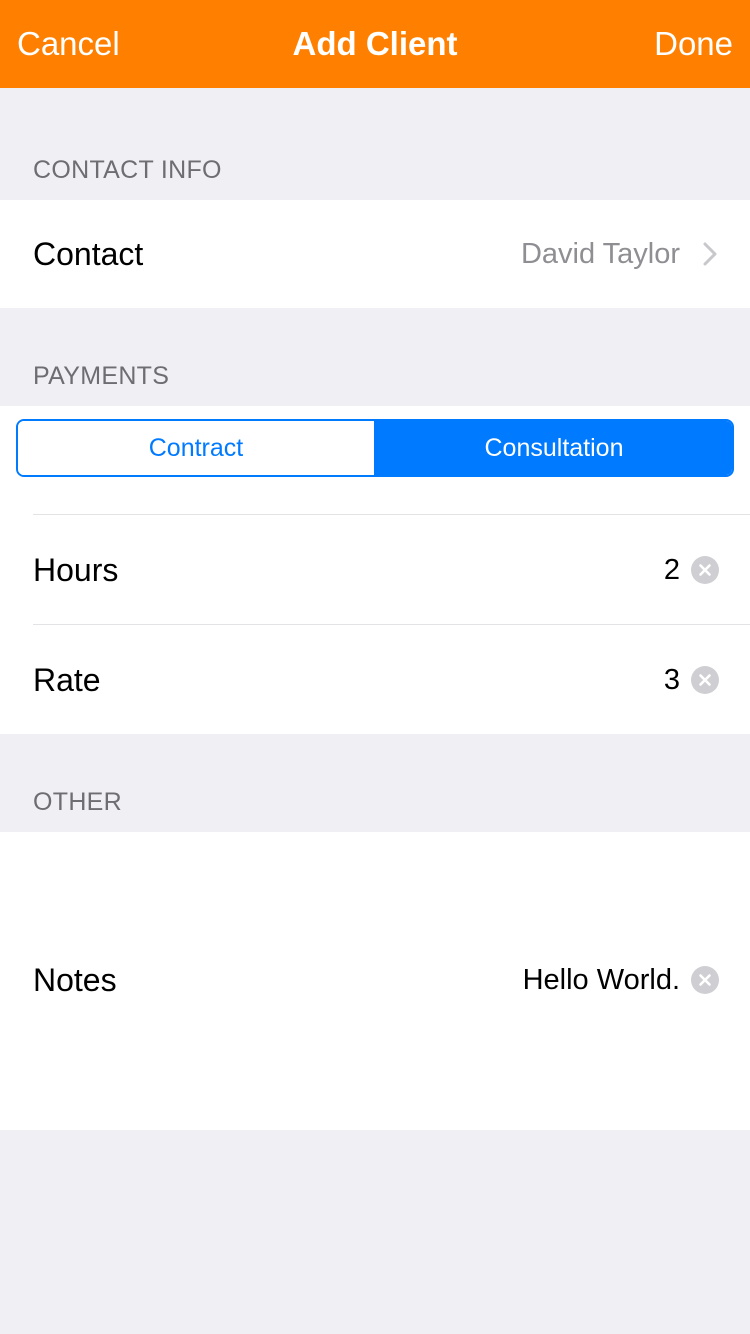 This screenshot has width=750, height=1334. I want to click on section-header-payments: PAYMENTS, so click(101, 376).